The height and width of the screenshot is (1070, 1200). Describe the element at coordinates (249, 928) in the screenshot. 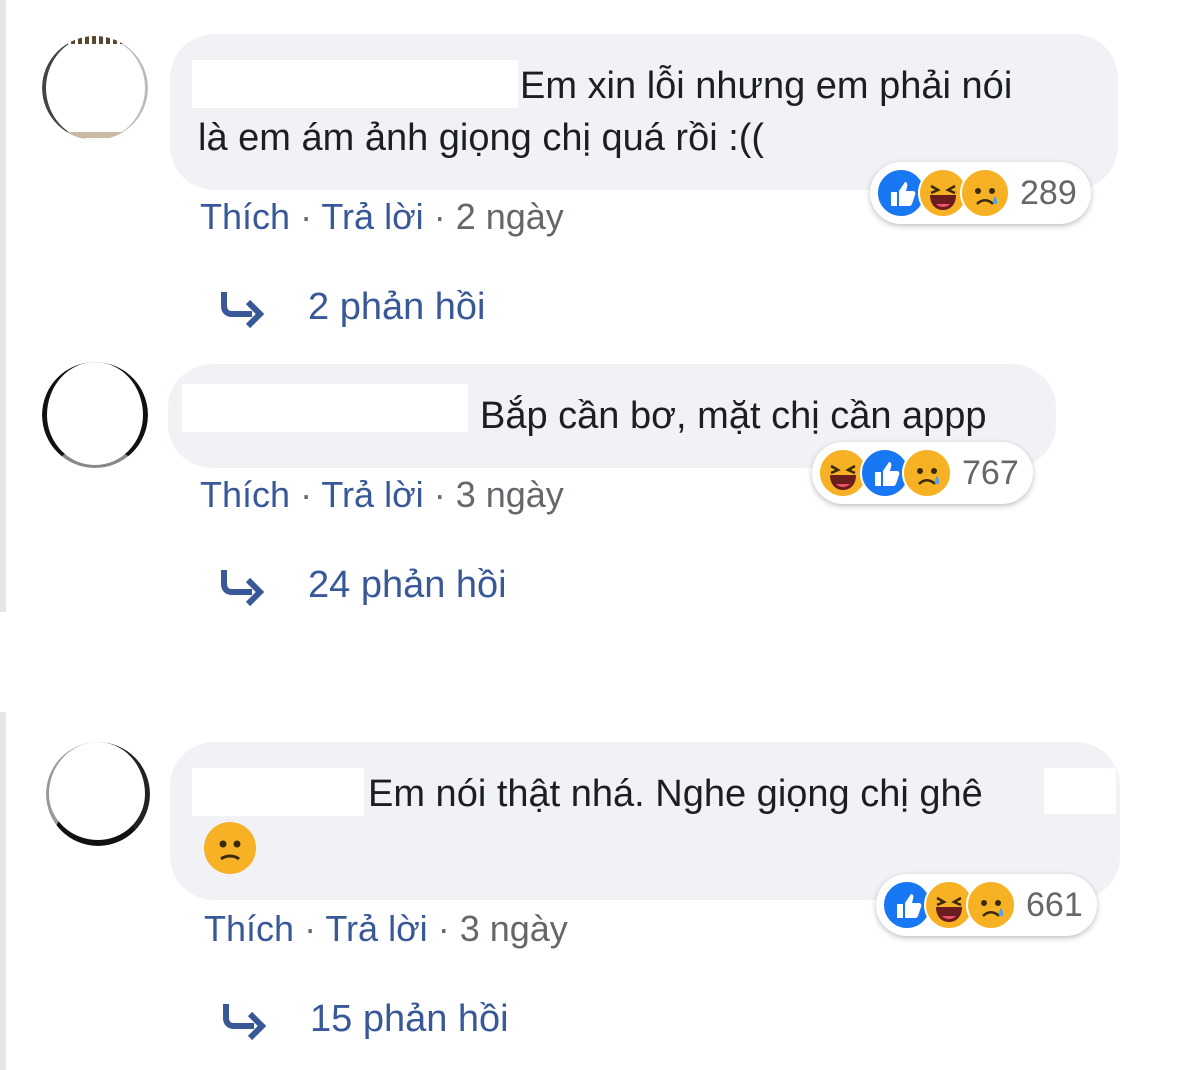

I see `like-link: Thích` at that location.